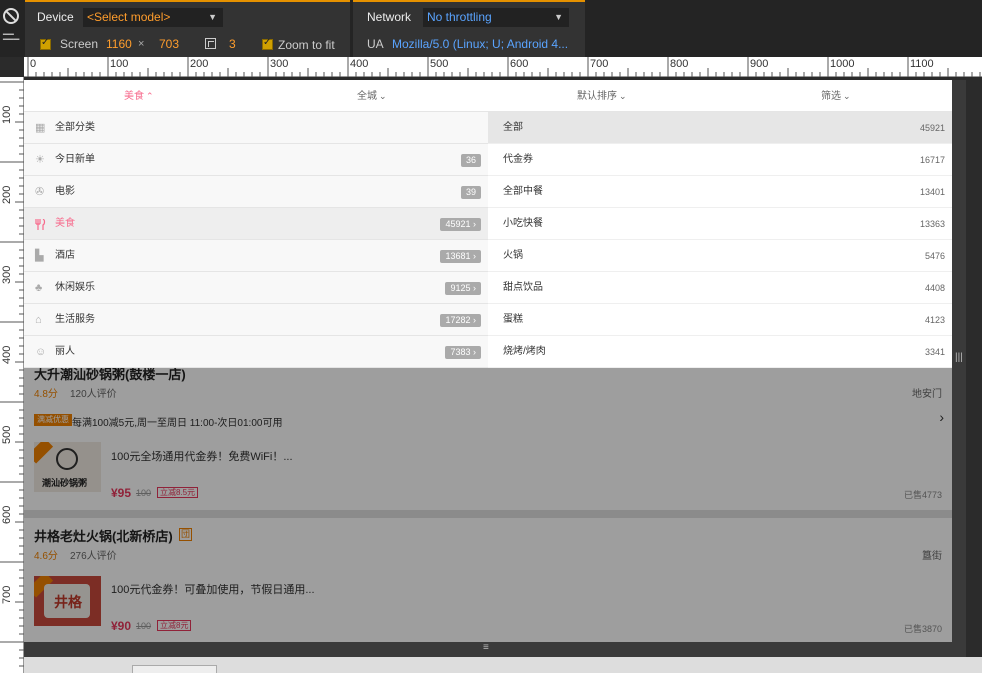 The height and width of the screenshot is (673, 982). I want to click on chevron-up-icon: ⌃, so click(150, 96).